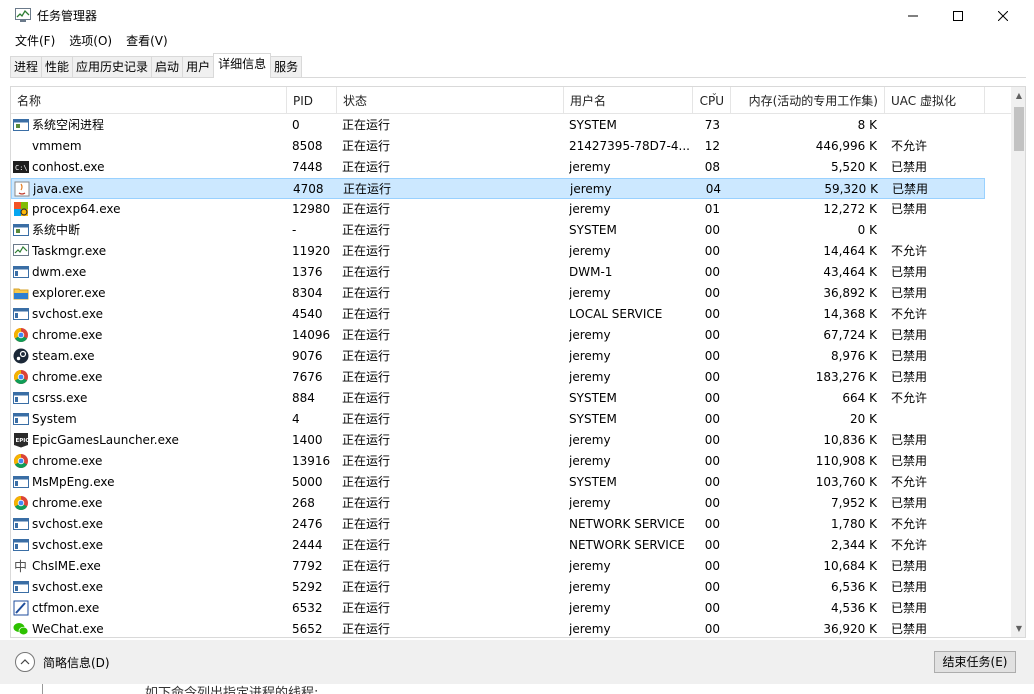 The width and height of the screenshot is (1034, 694). What do you see at coordinates (1019, 129) in the screenshot?
I see `scrollbar-thumb` at bounding box center [1019, 129].